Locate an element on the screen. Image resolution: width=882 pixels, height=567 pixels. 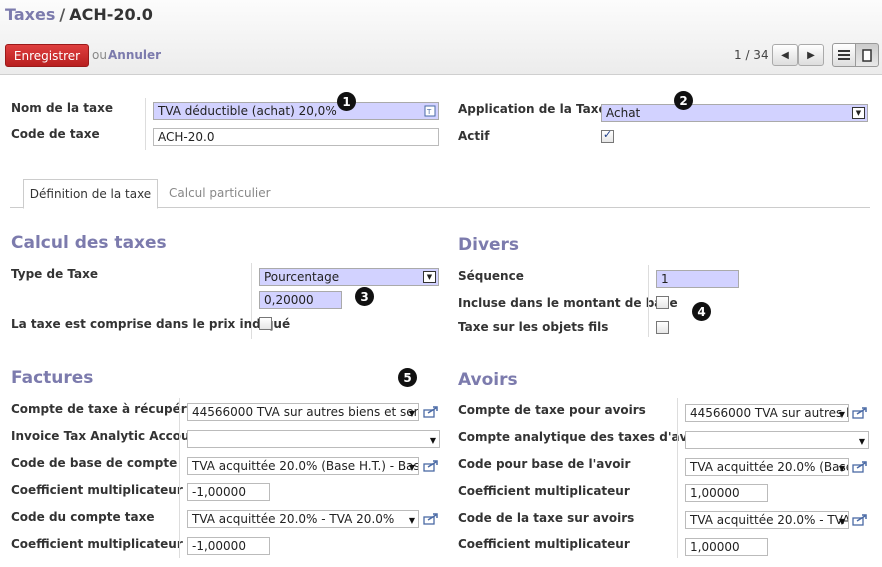
refund-base-code-value: TVA acquittée 20.0% (Base is located at coordinates (769, 467).